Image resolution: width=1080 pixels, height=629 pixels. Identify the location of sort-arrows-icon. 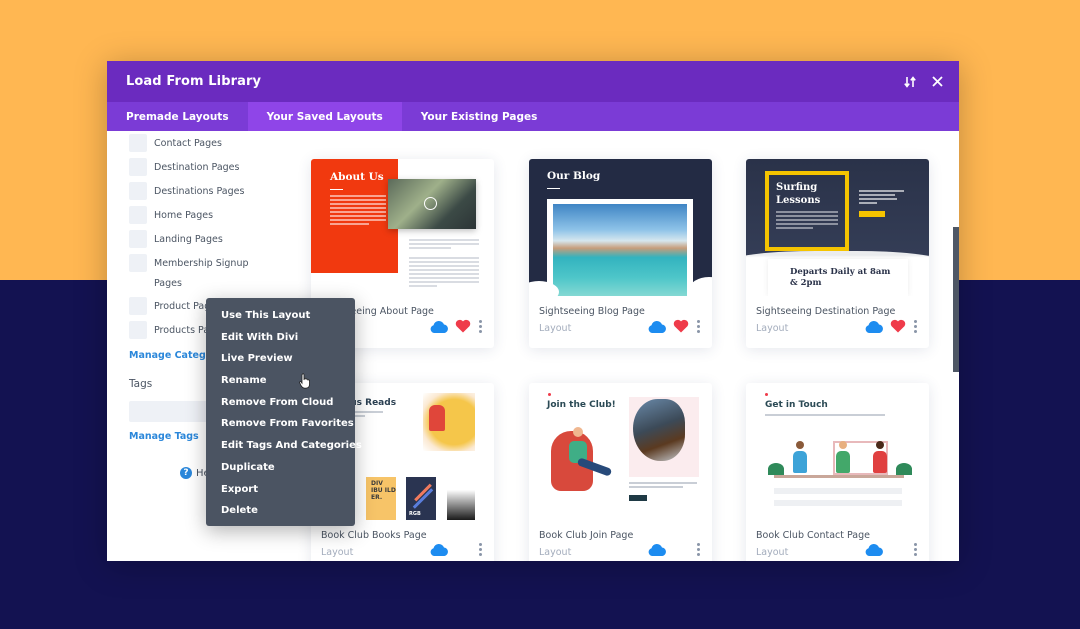
(910, 81).